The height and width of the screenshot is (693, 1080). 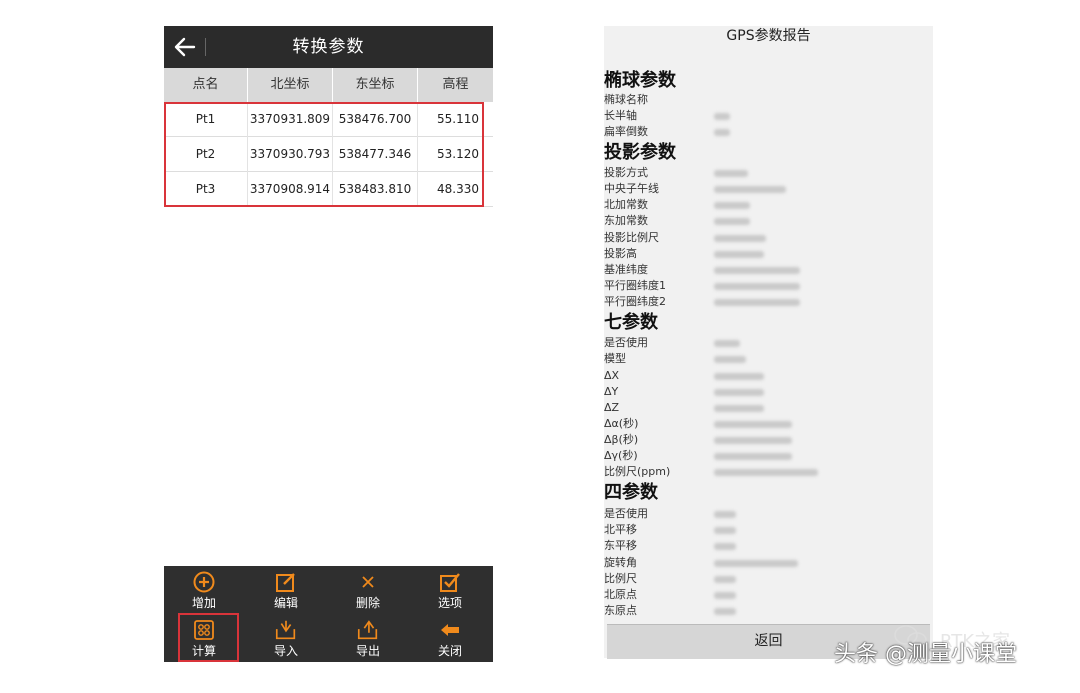 What do you see at coordinates (626, 99) in the screenshot?
I see `report-label: 椭球名称` at bounding box center [626, 99].